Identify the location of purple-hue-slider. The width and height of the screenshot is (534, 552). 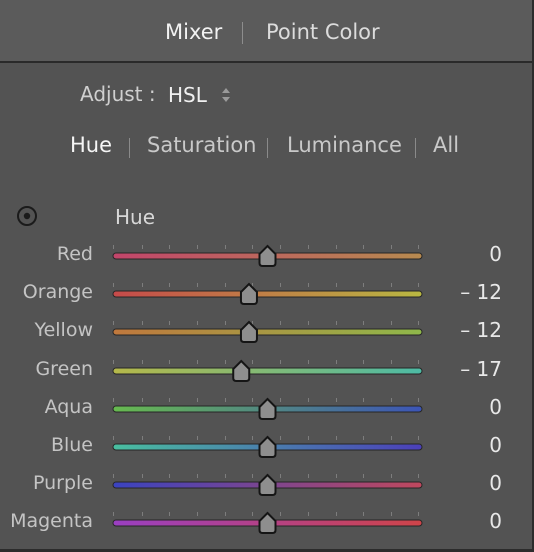
(267, 485).